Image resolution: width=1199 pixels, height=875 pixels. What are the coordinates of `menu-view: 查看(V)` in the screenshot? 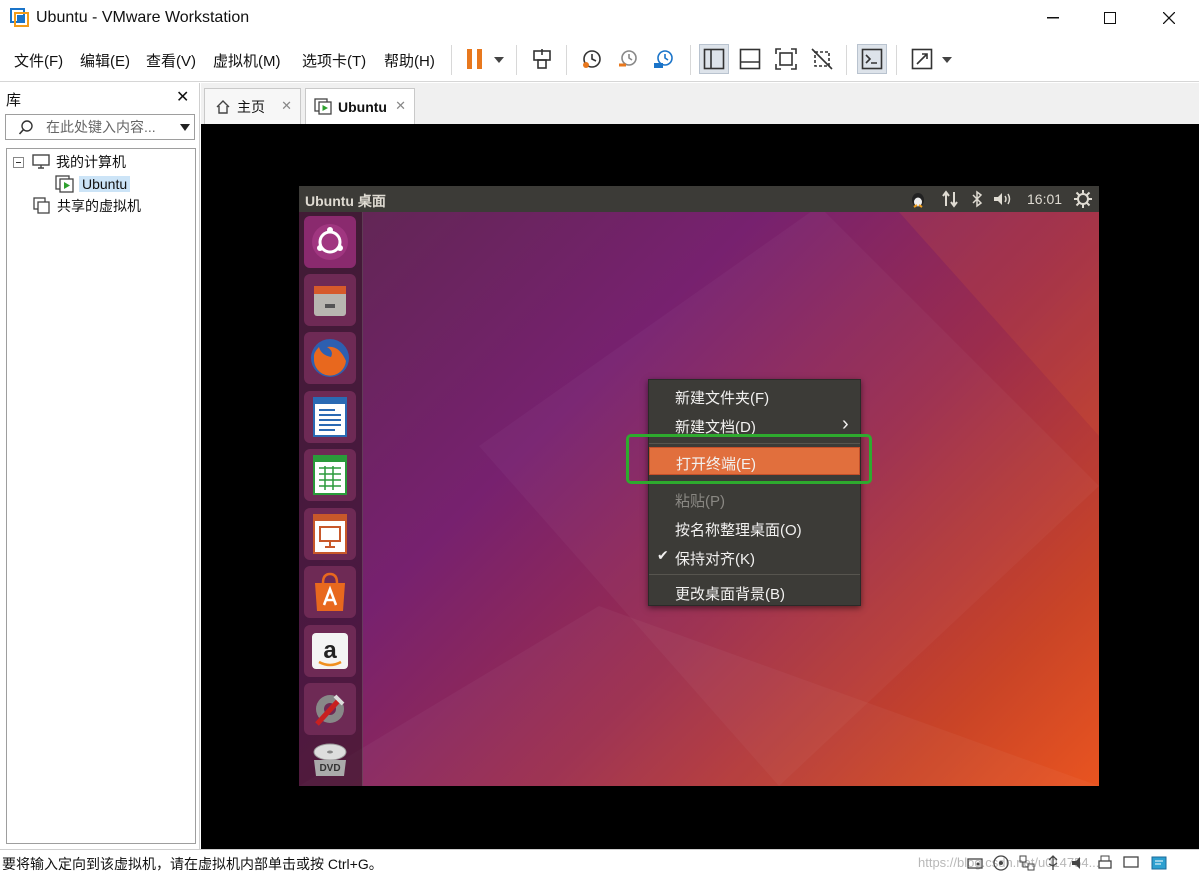 It's located at (171, 60).